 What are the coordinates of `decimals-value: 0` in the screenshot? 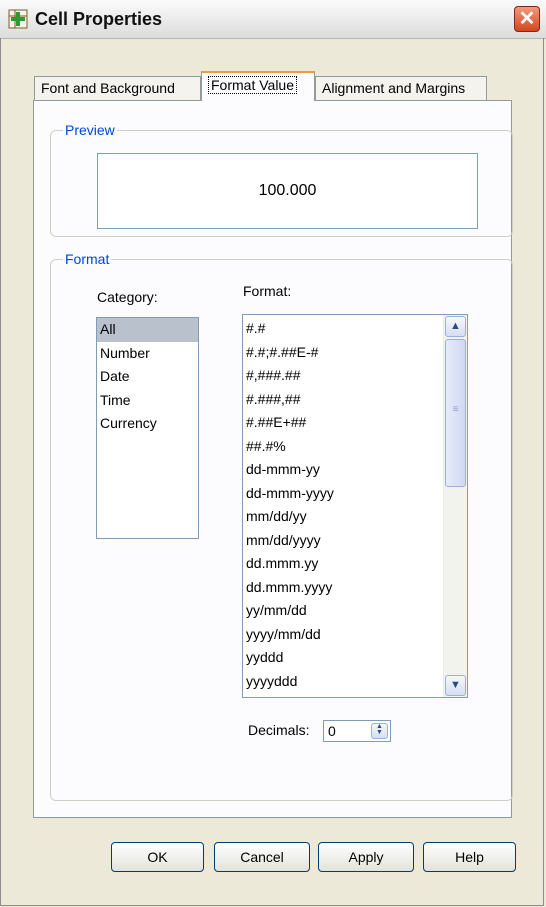 It's located at (332, 731).